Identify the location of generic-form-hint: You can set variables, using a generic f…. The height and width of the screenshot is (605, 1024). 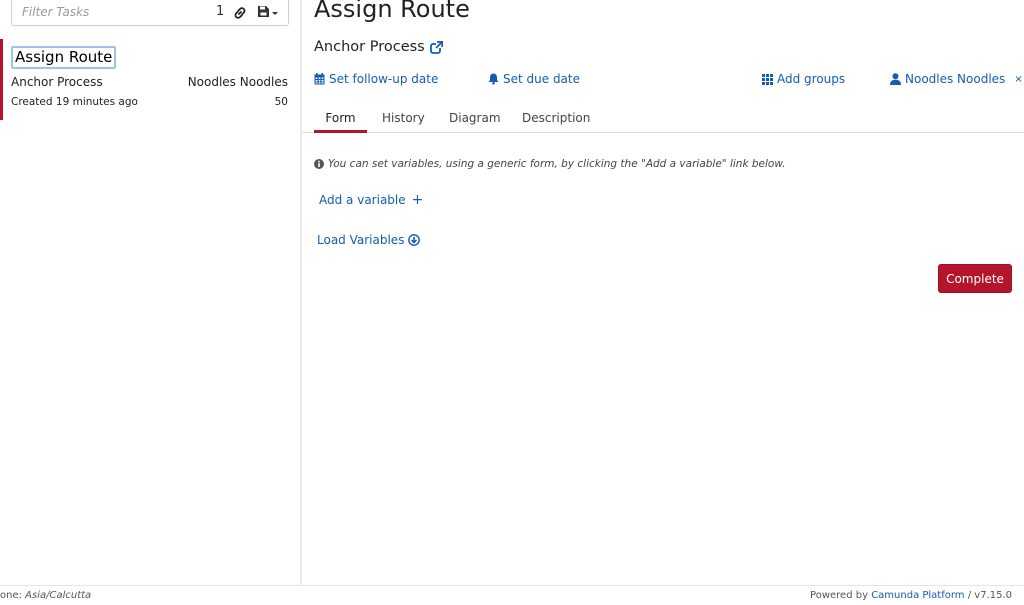
(550, 164).